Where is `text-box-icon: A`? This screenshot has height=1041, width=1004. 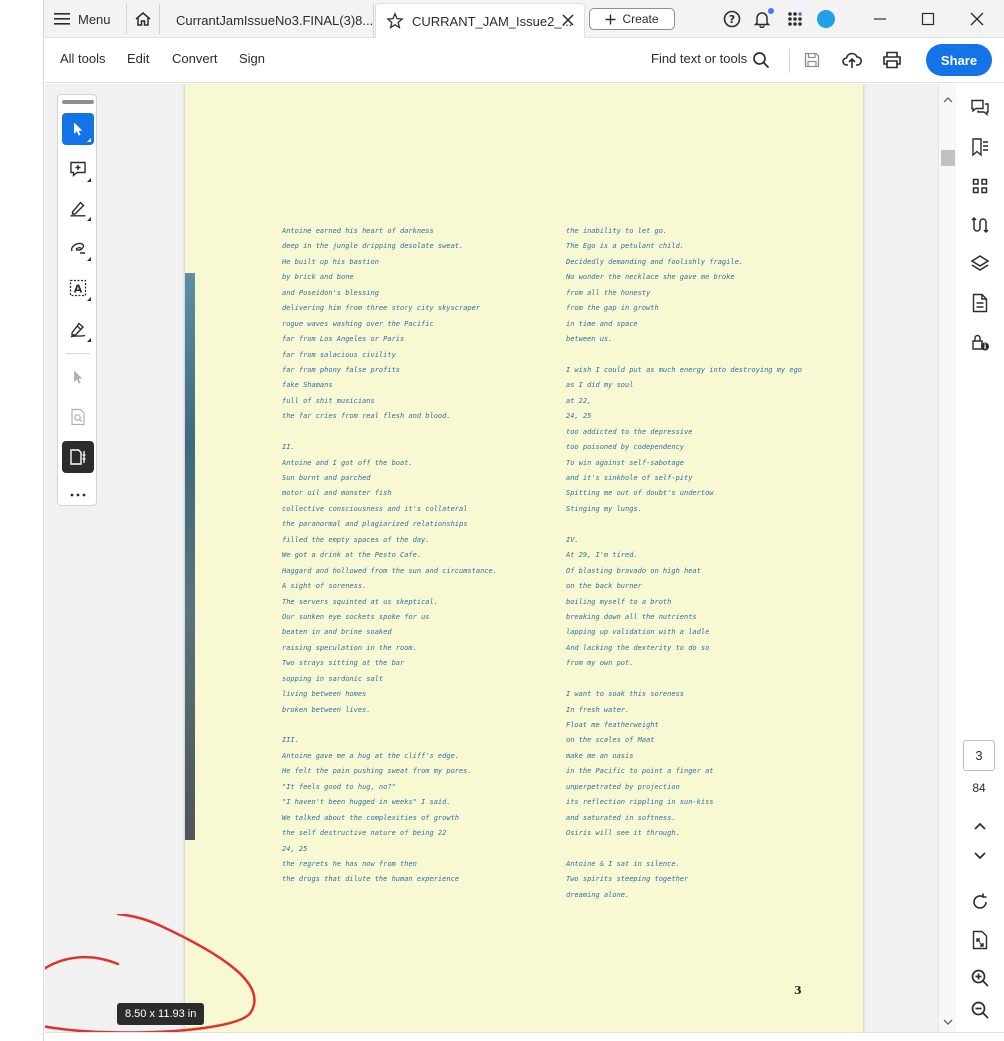
text-box-icon: A is located at coordinates (78, 288).